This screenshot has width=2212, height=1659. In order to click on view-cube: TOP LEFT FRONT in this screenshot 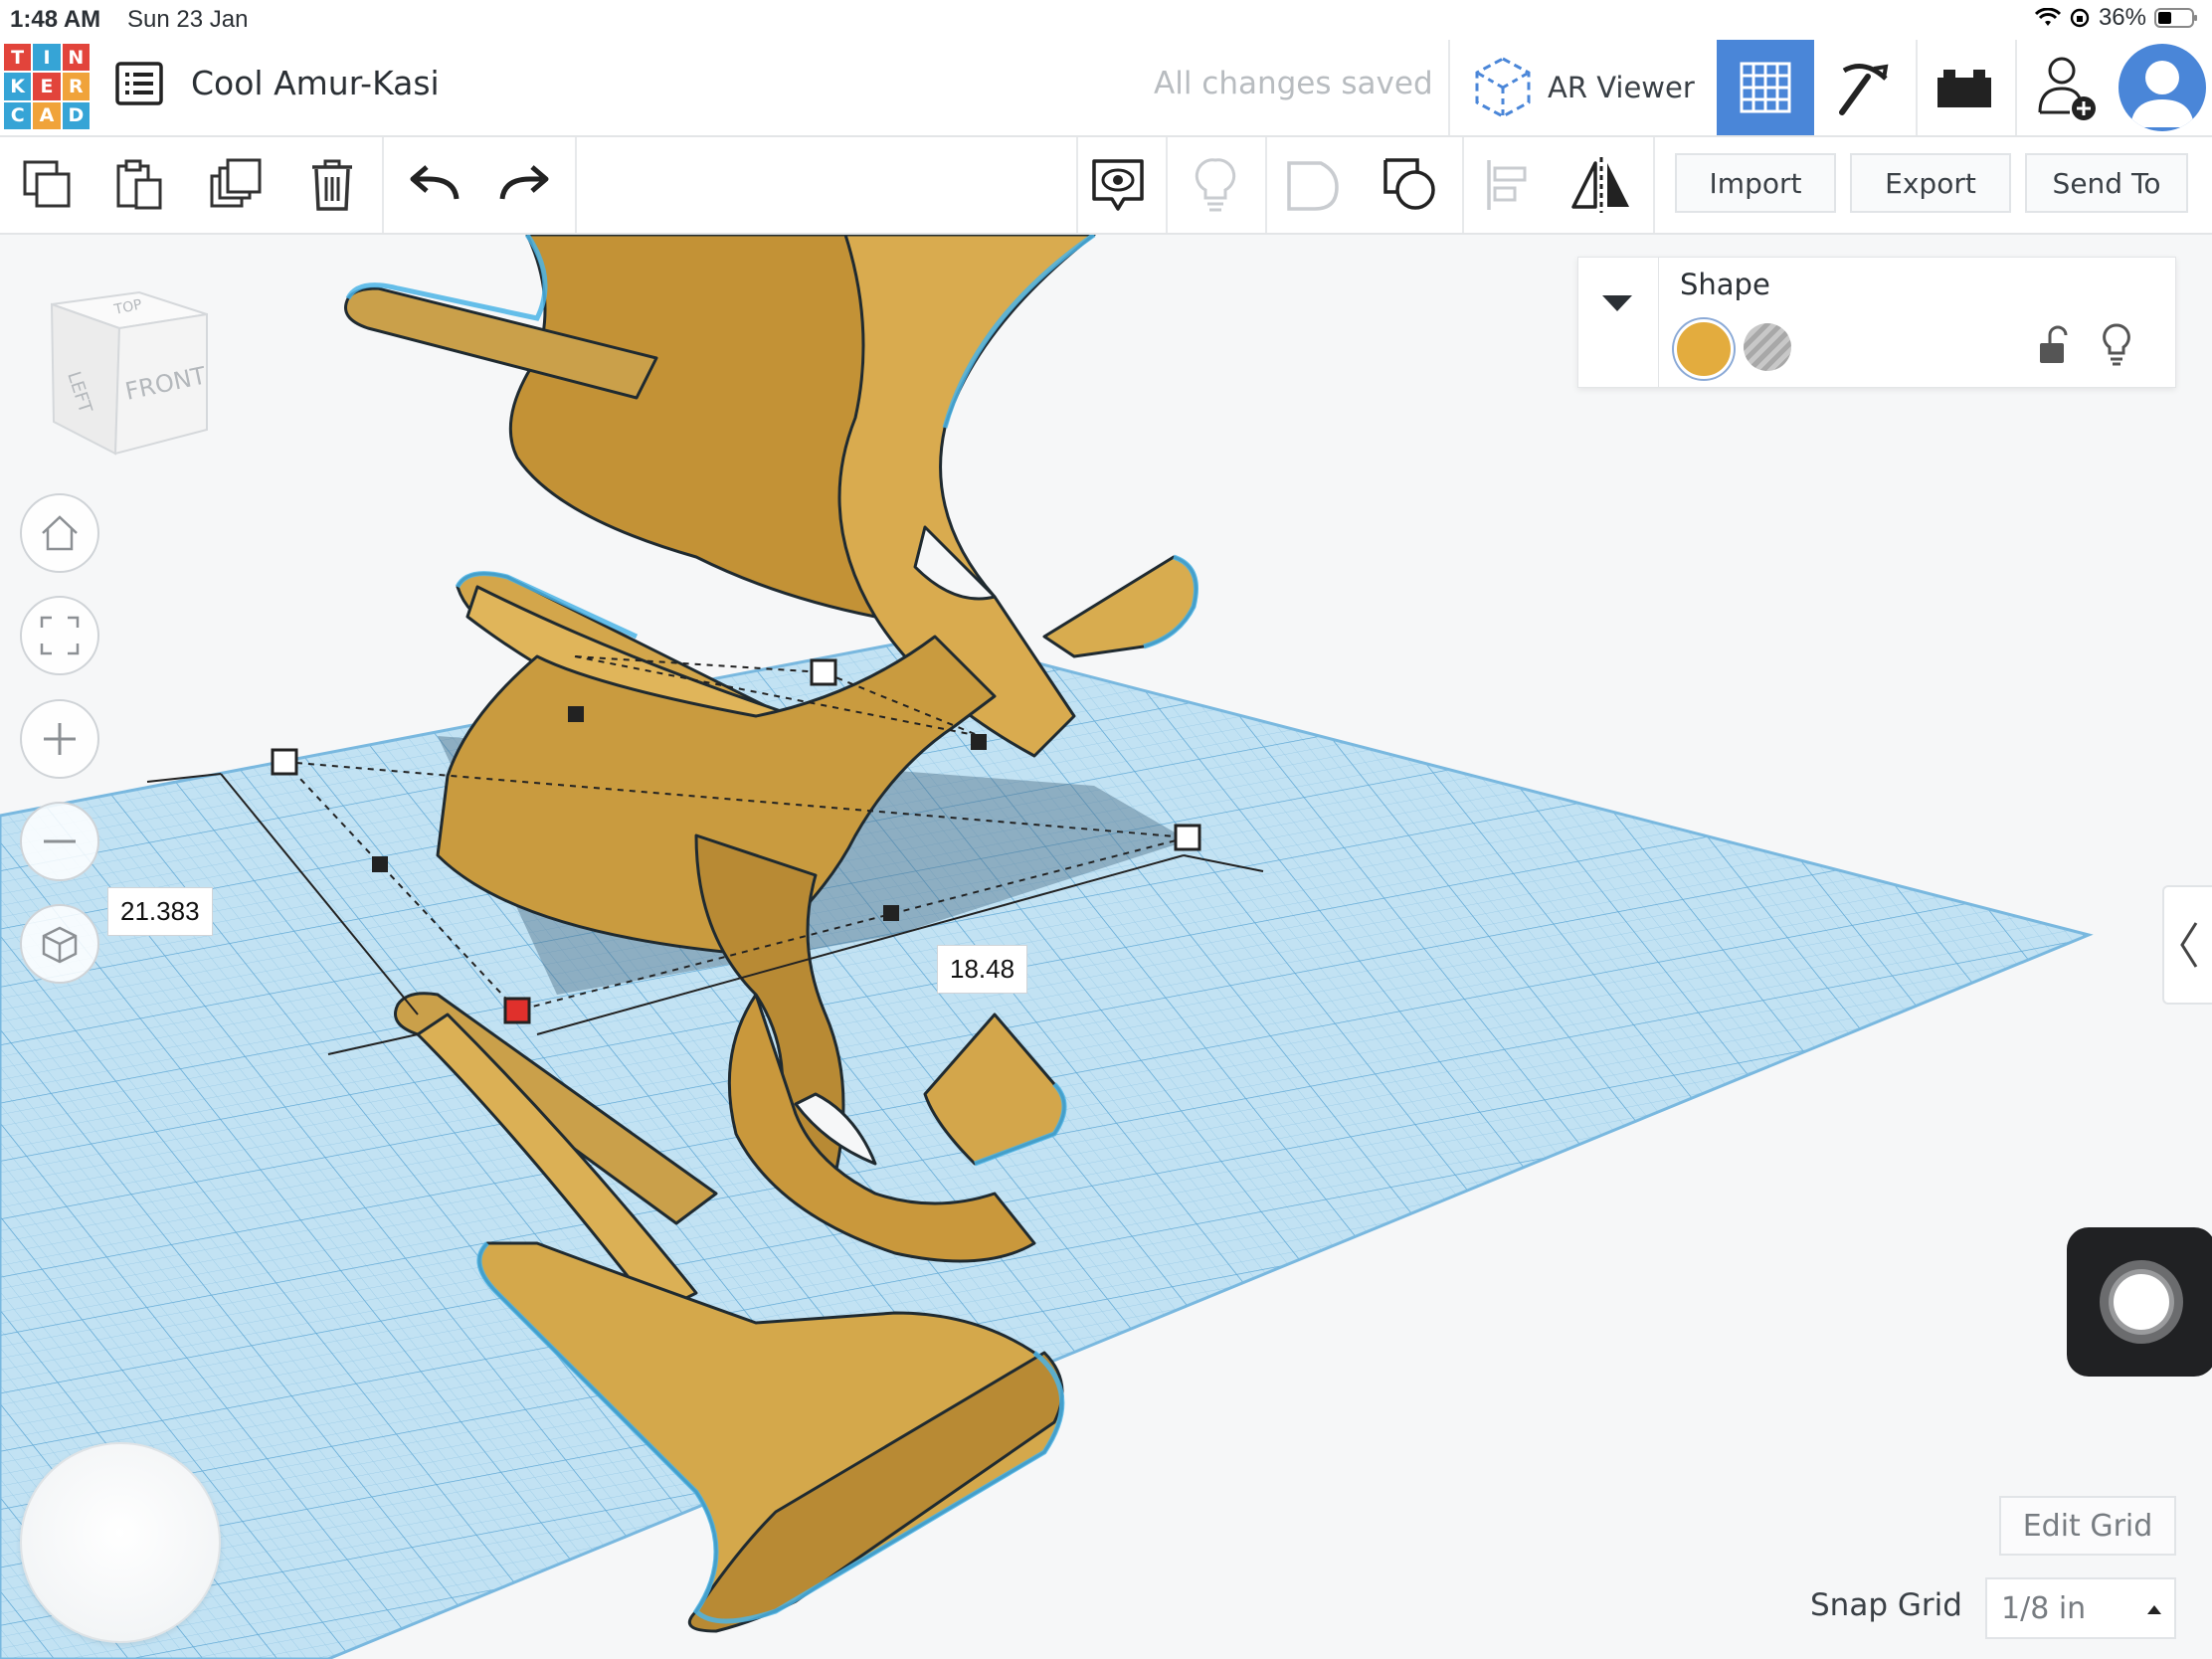, I will do `click(129, 373)`.